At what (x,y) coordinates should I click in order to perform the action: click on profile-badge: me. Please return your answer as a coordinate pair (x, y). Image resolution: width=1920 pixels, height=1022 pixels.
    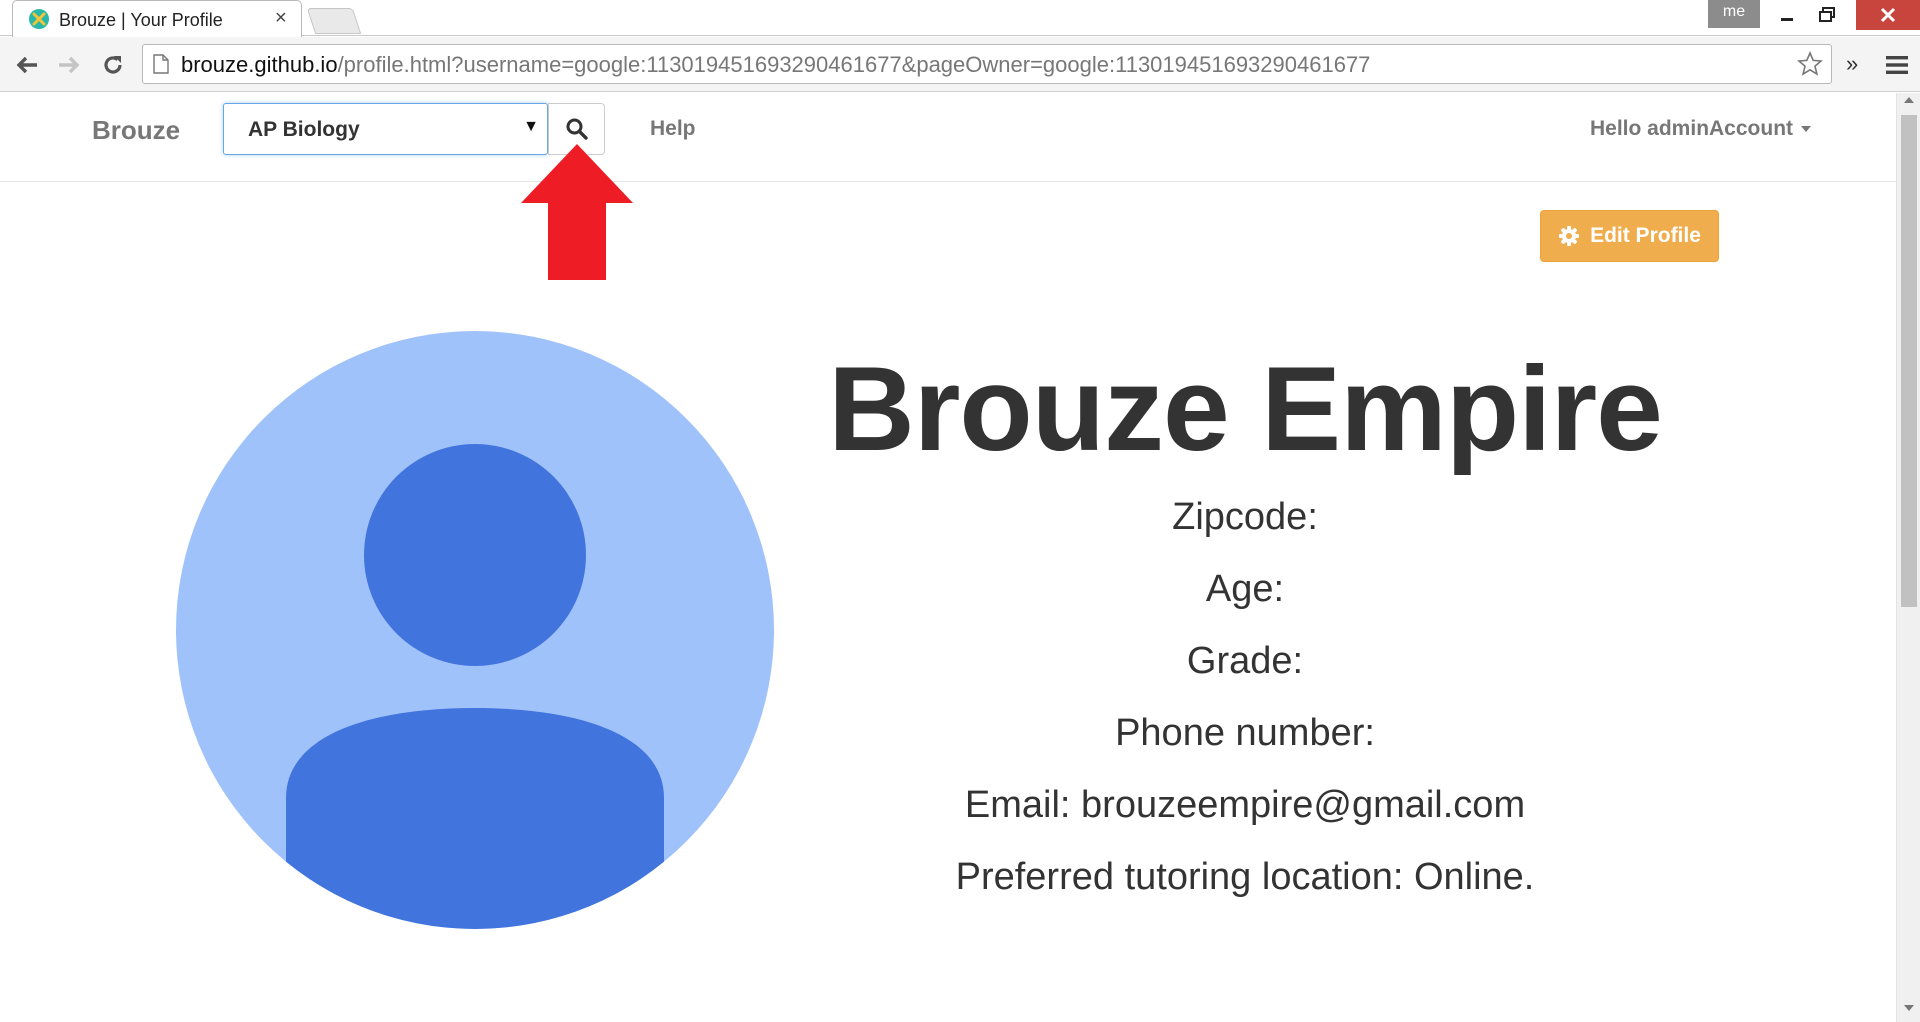
    Looking at the image, I should click on (1734, 14).